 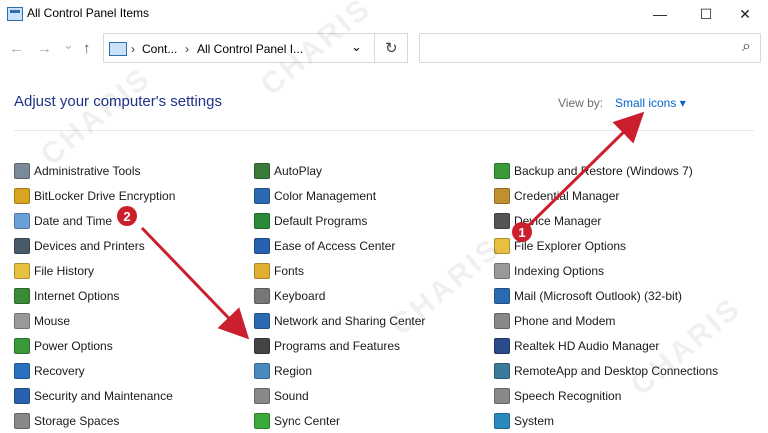 What do you see at coordinates (582, 172) in the screenshot?
I see `arrow-to-view-by` at bounding box center [582, 172].